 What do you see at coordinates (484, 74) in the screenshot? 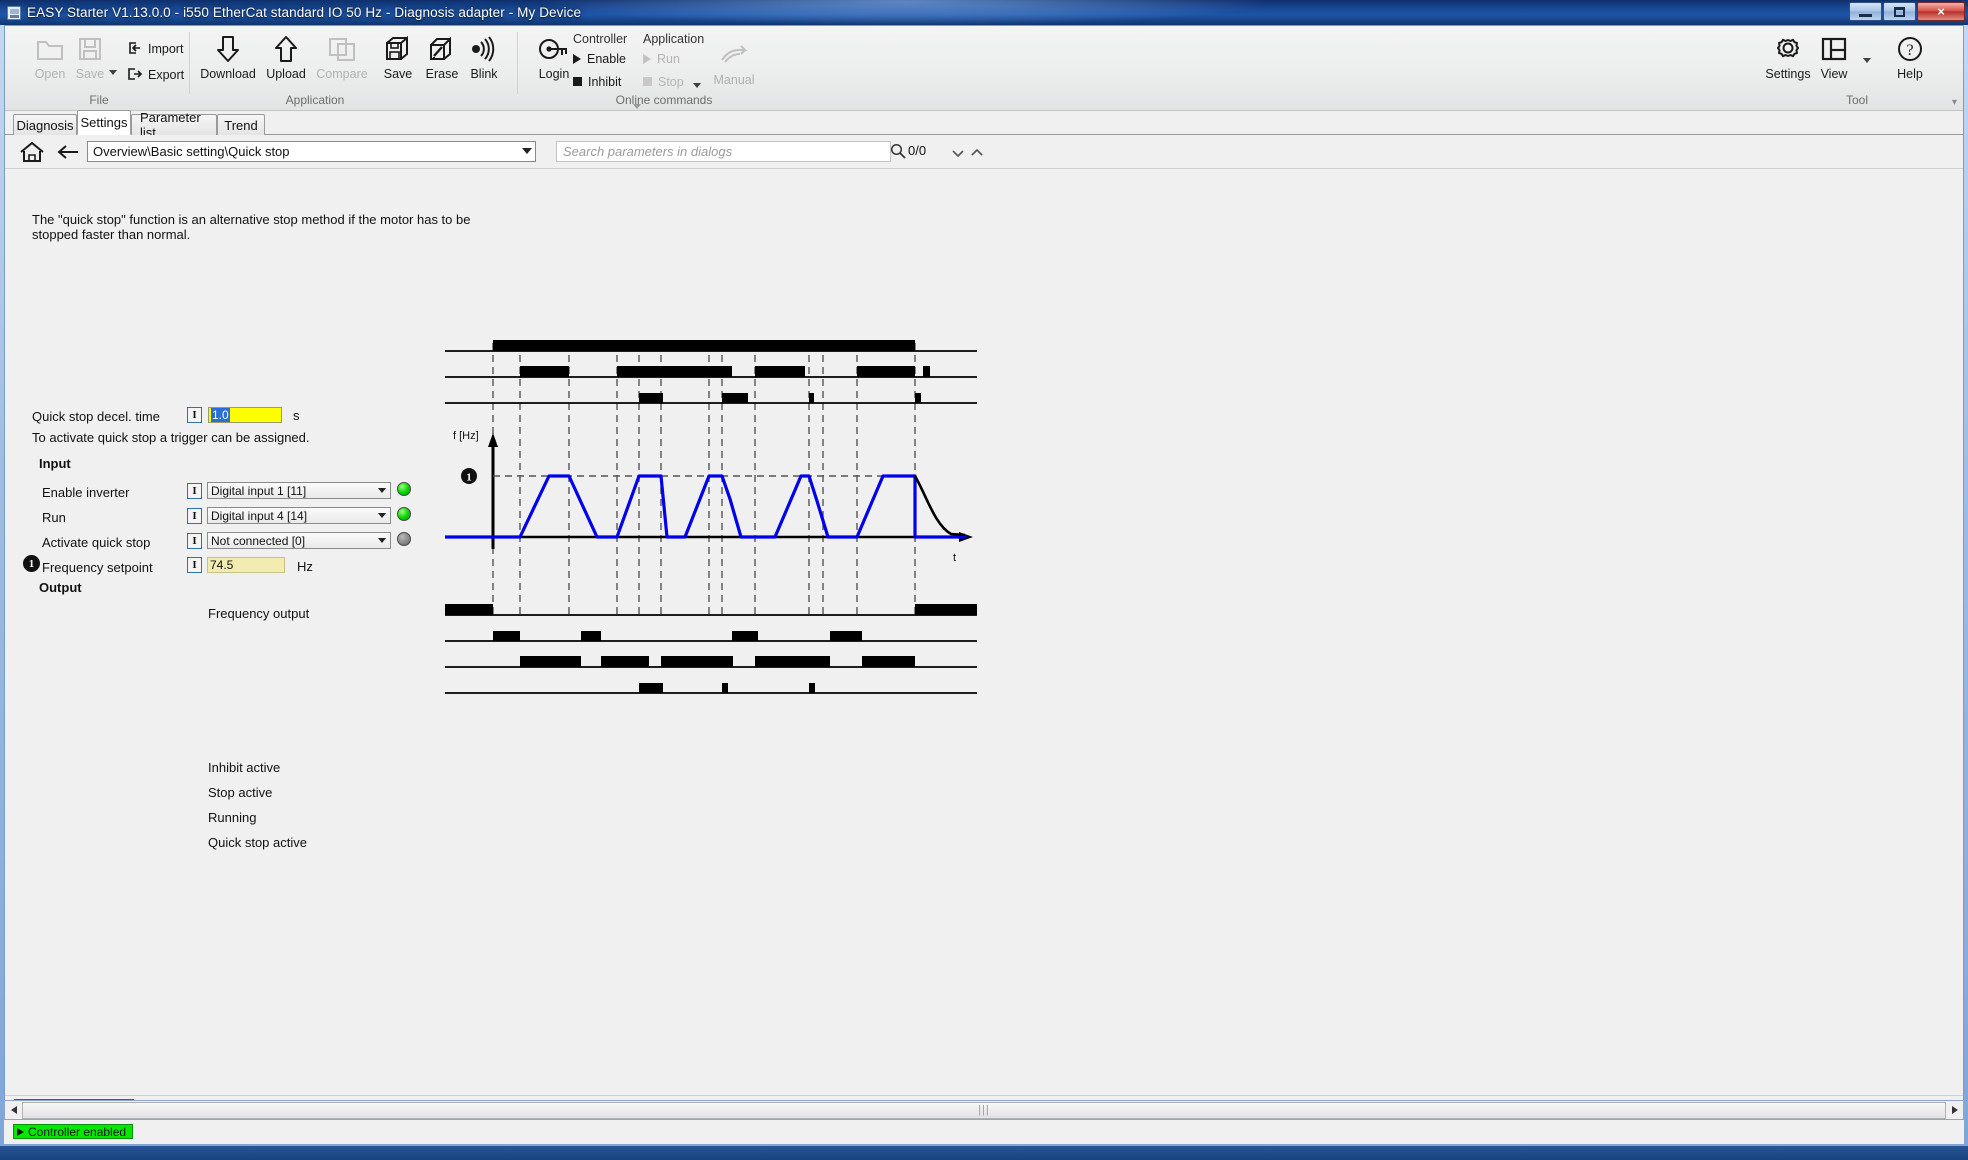
I see `blink-button-label: Blink` at bounding box center [484, 74].